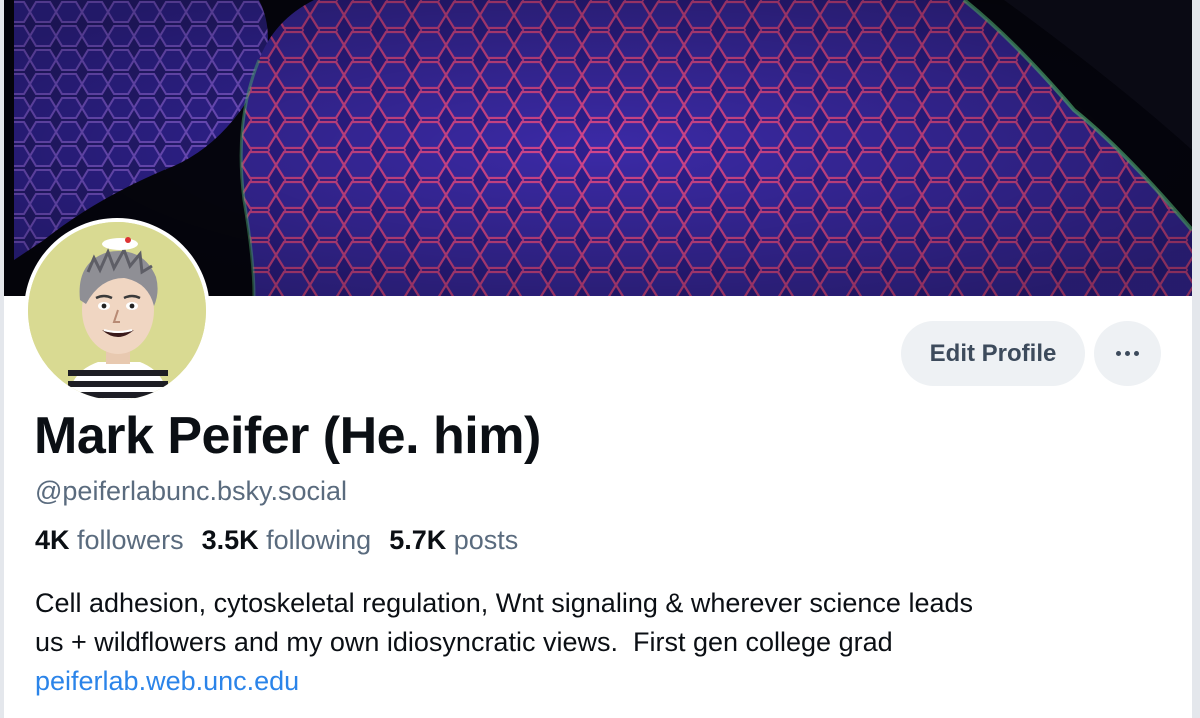 This screenshot has width=1200, height=718. I want to click on followers-label: followers, so click(130, 540).